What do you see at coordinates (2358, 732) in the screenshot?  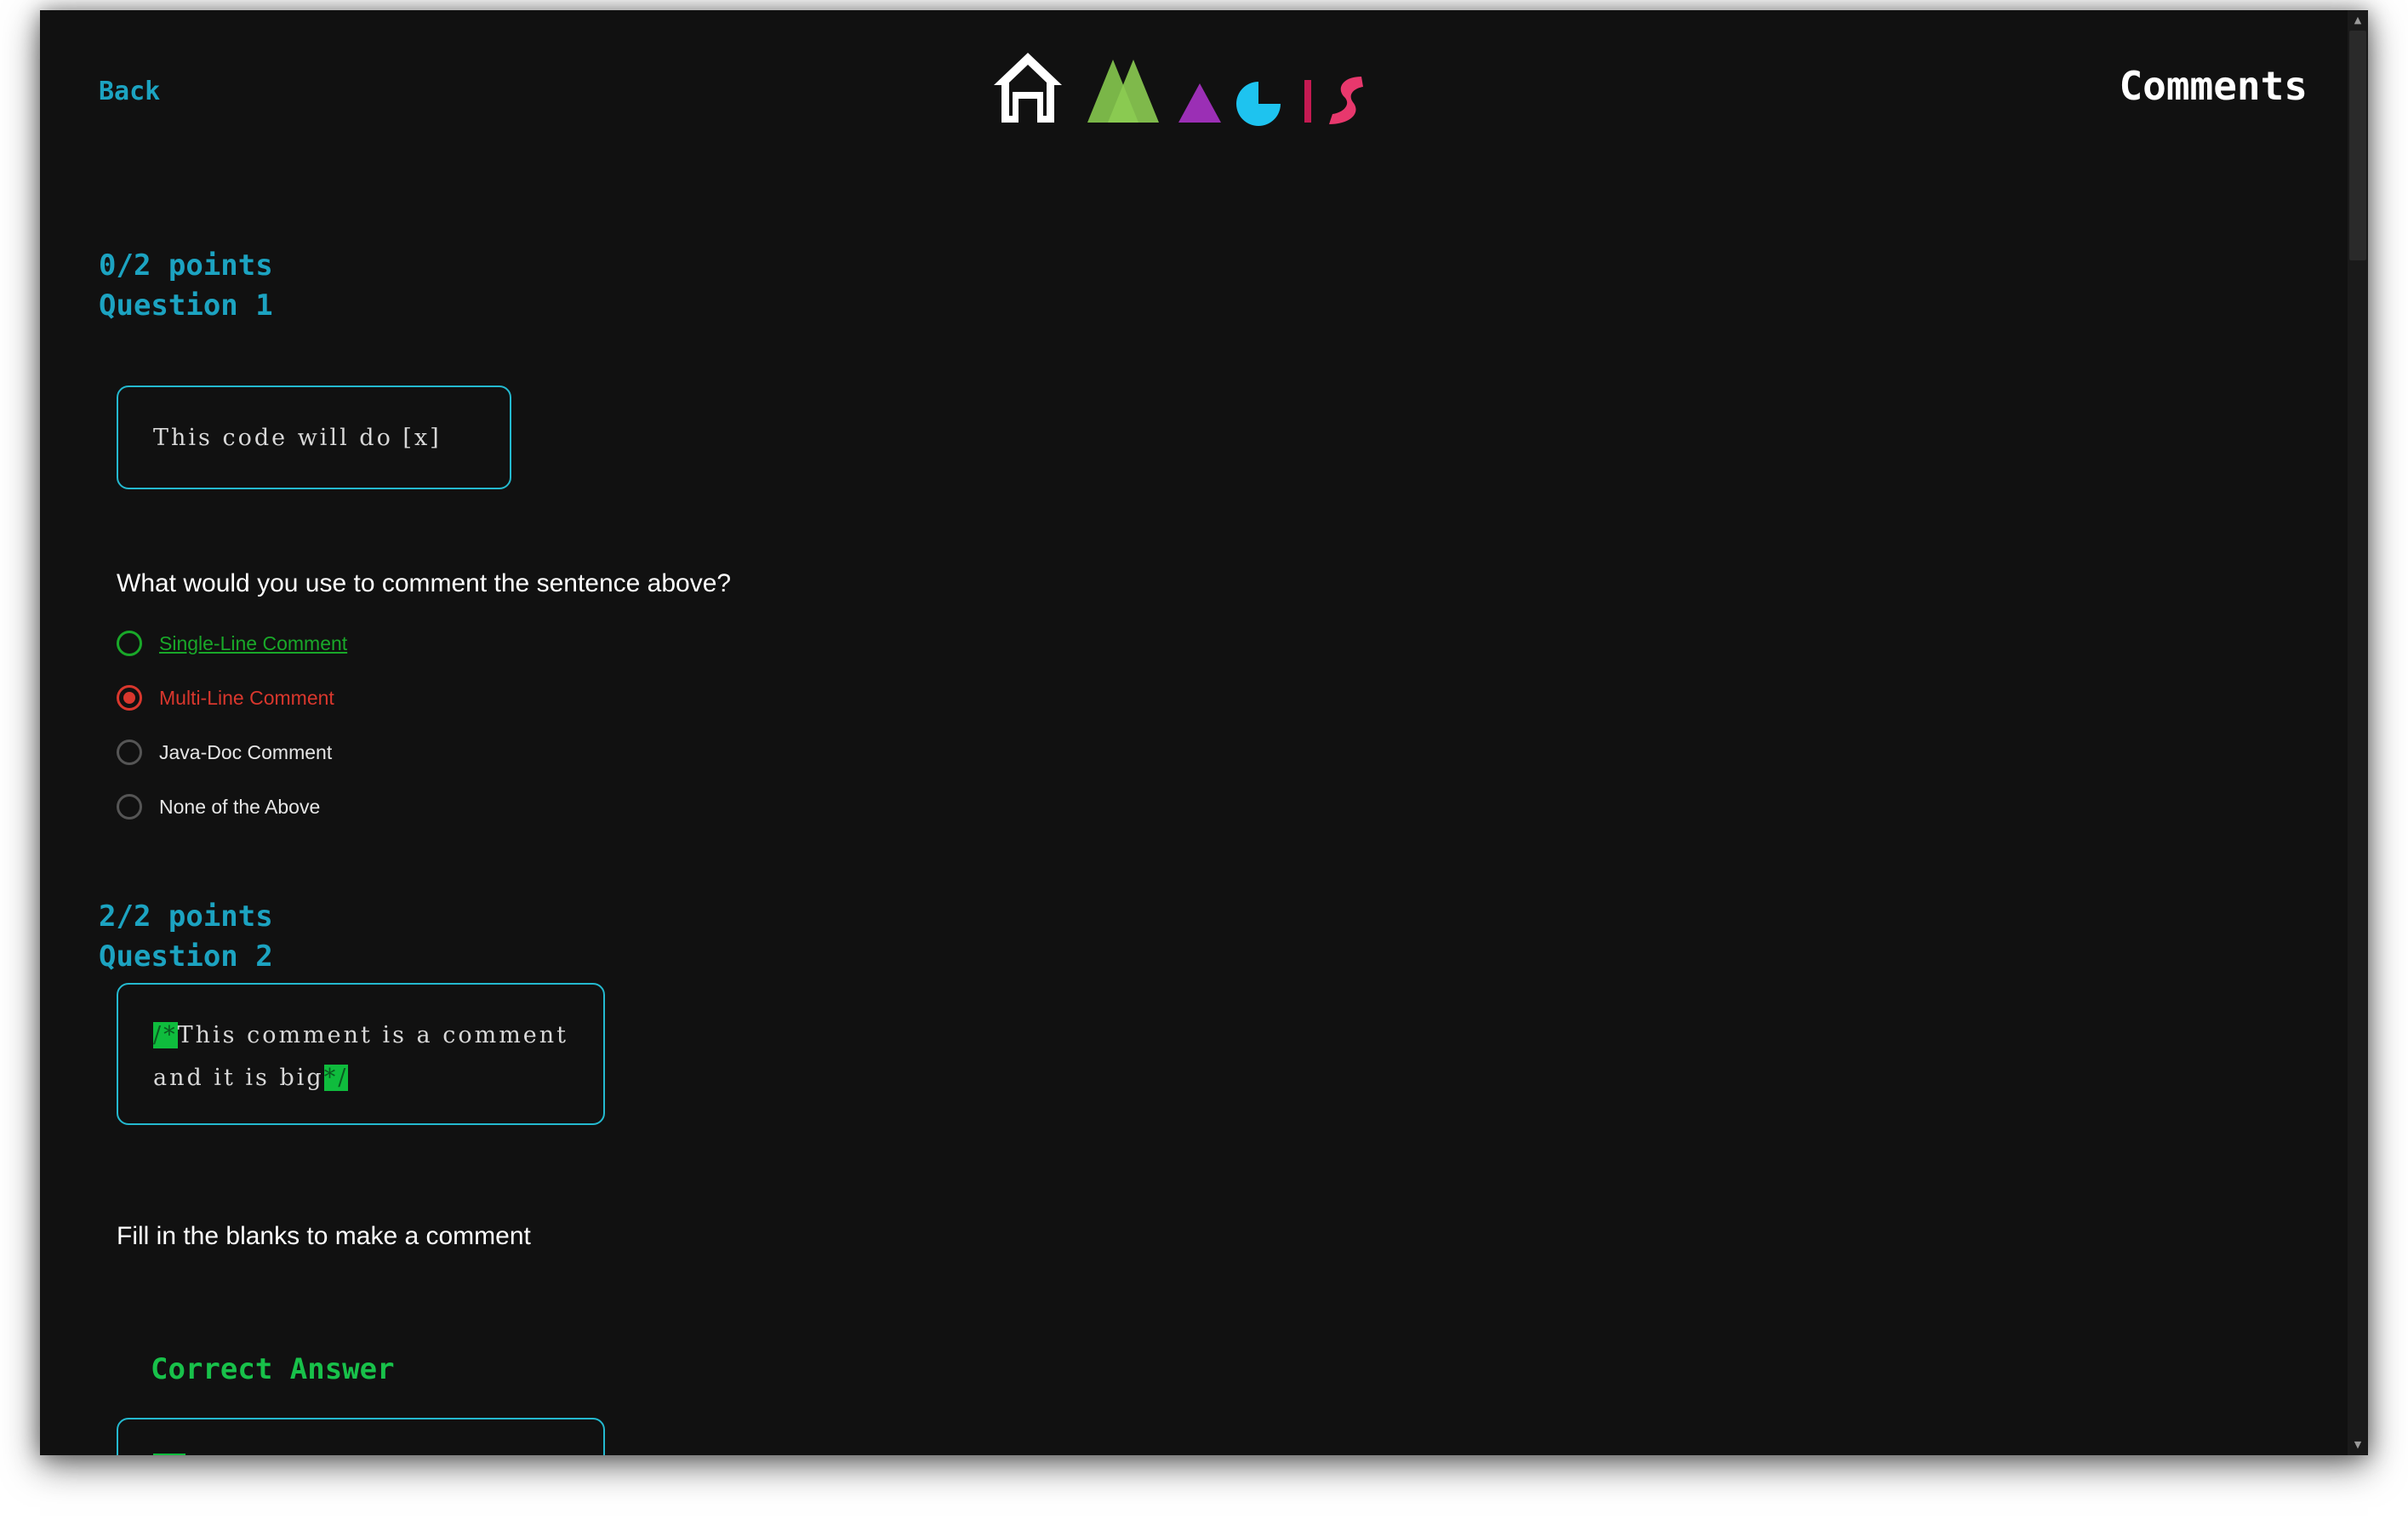 I see `vertical-scrollbar: ▲ ▼` at bounding box center [2358, 732].